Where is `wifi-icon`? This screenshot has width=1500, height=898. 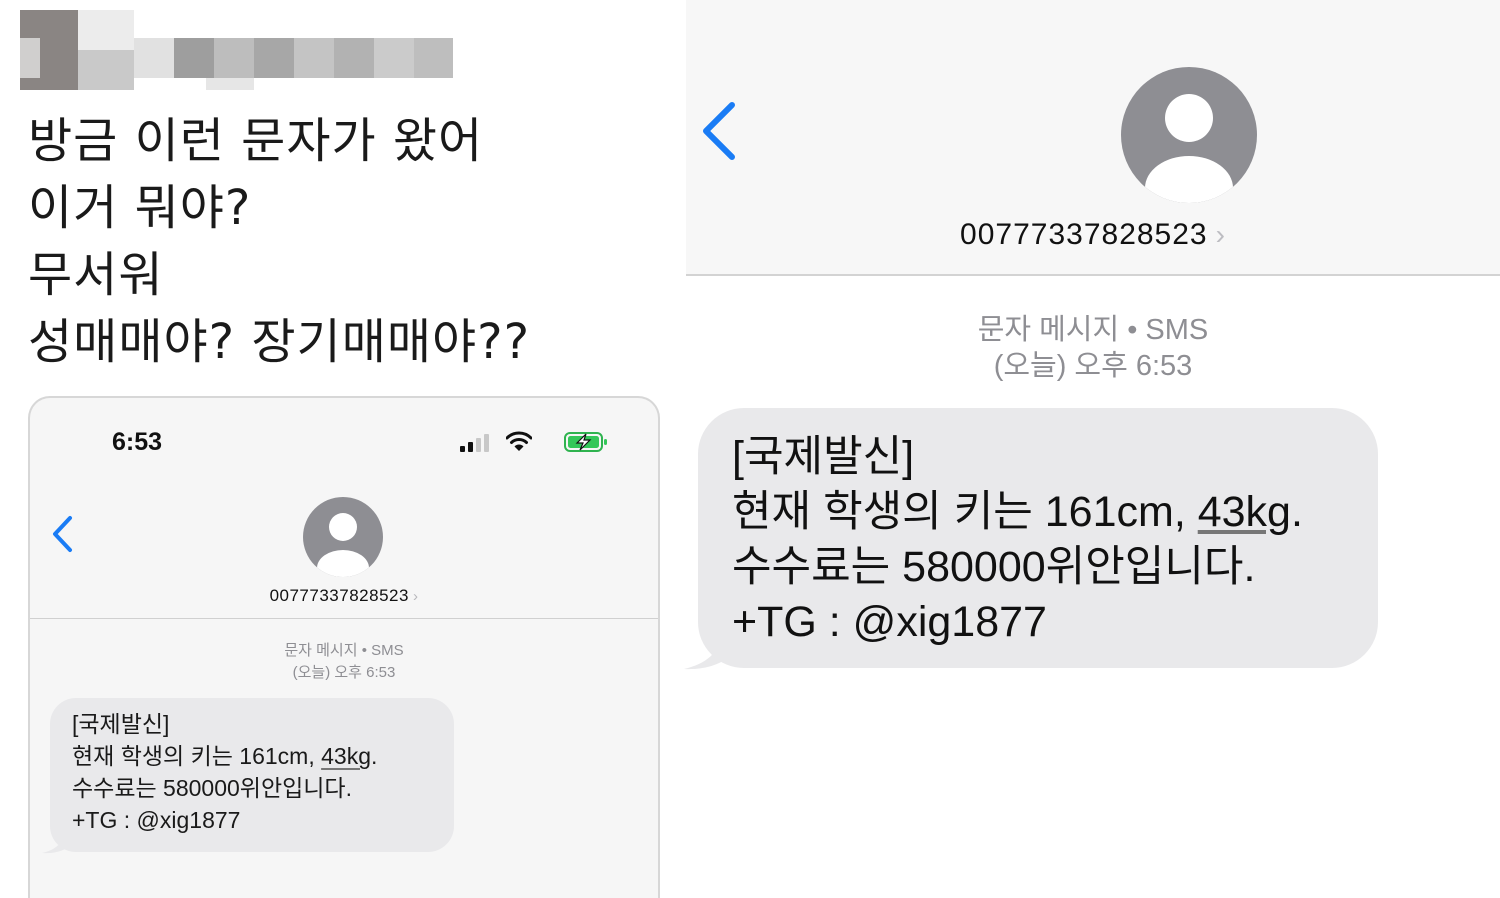
wifi-icon is located at coordinates (519, 441).